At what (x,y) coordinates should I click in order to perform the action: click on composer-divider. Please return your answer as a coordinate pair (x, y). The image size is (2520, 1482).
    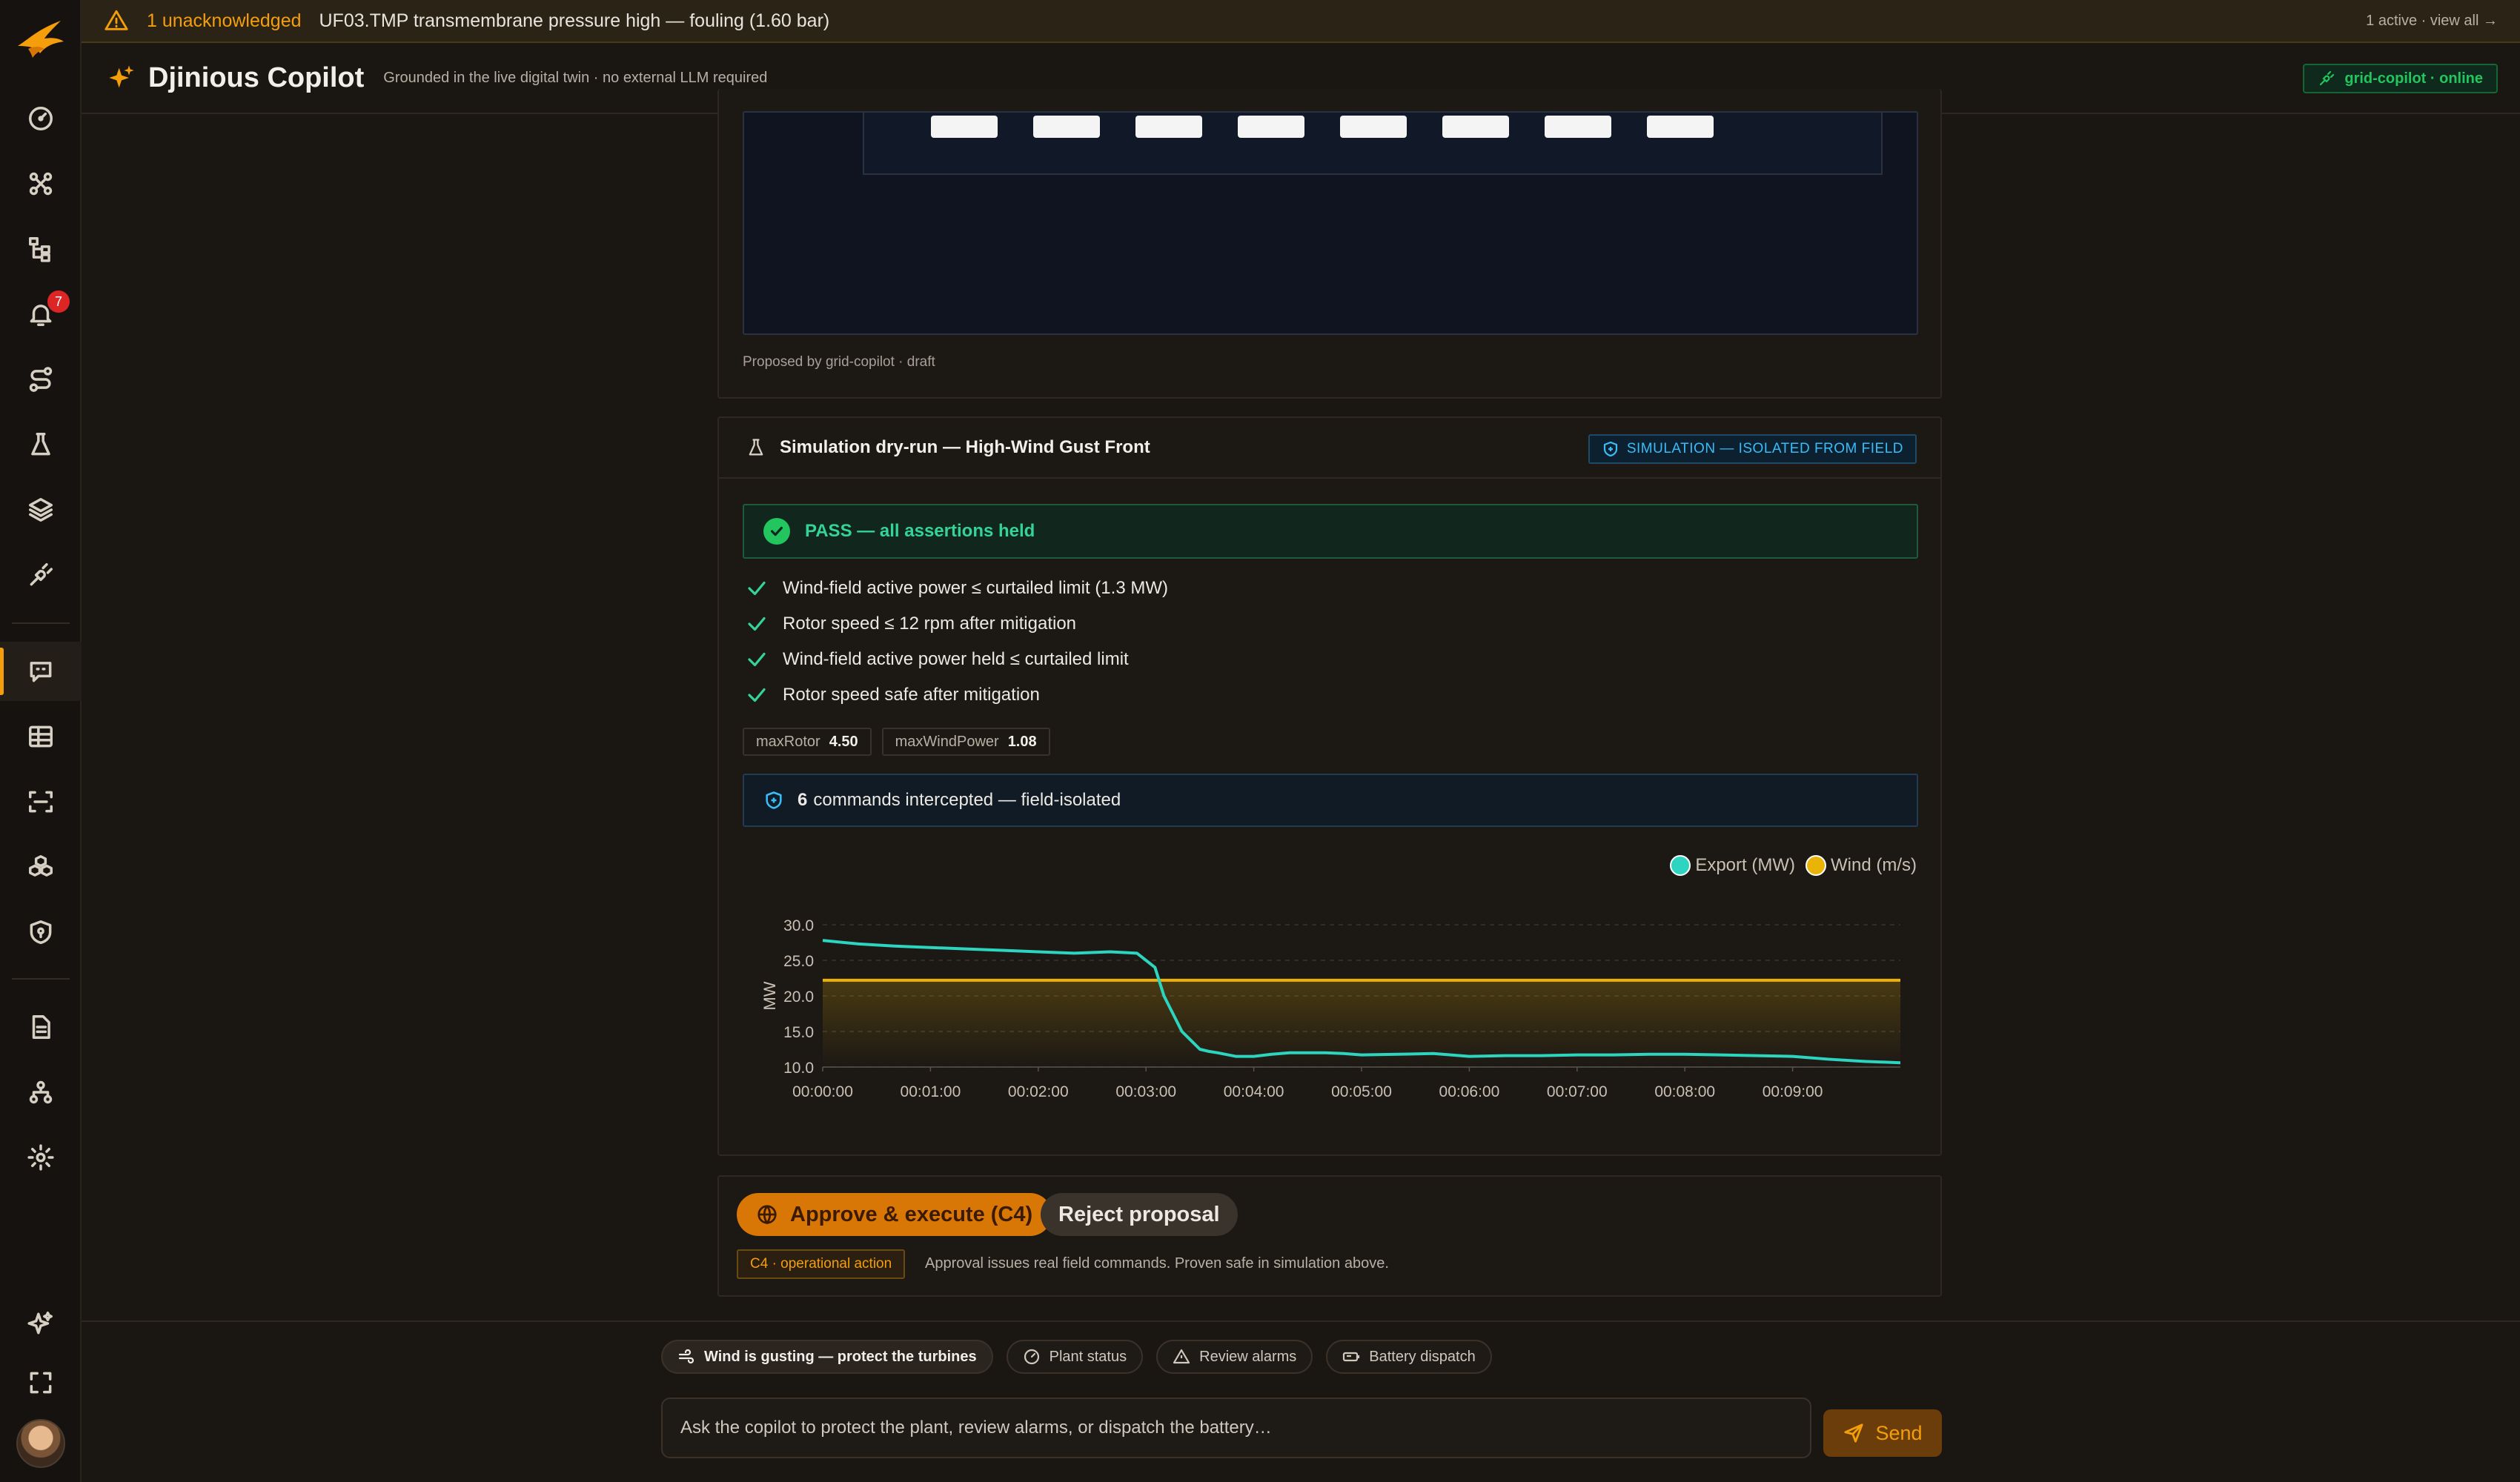
    Looking at the image, I should click on (1301, 1321).